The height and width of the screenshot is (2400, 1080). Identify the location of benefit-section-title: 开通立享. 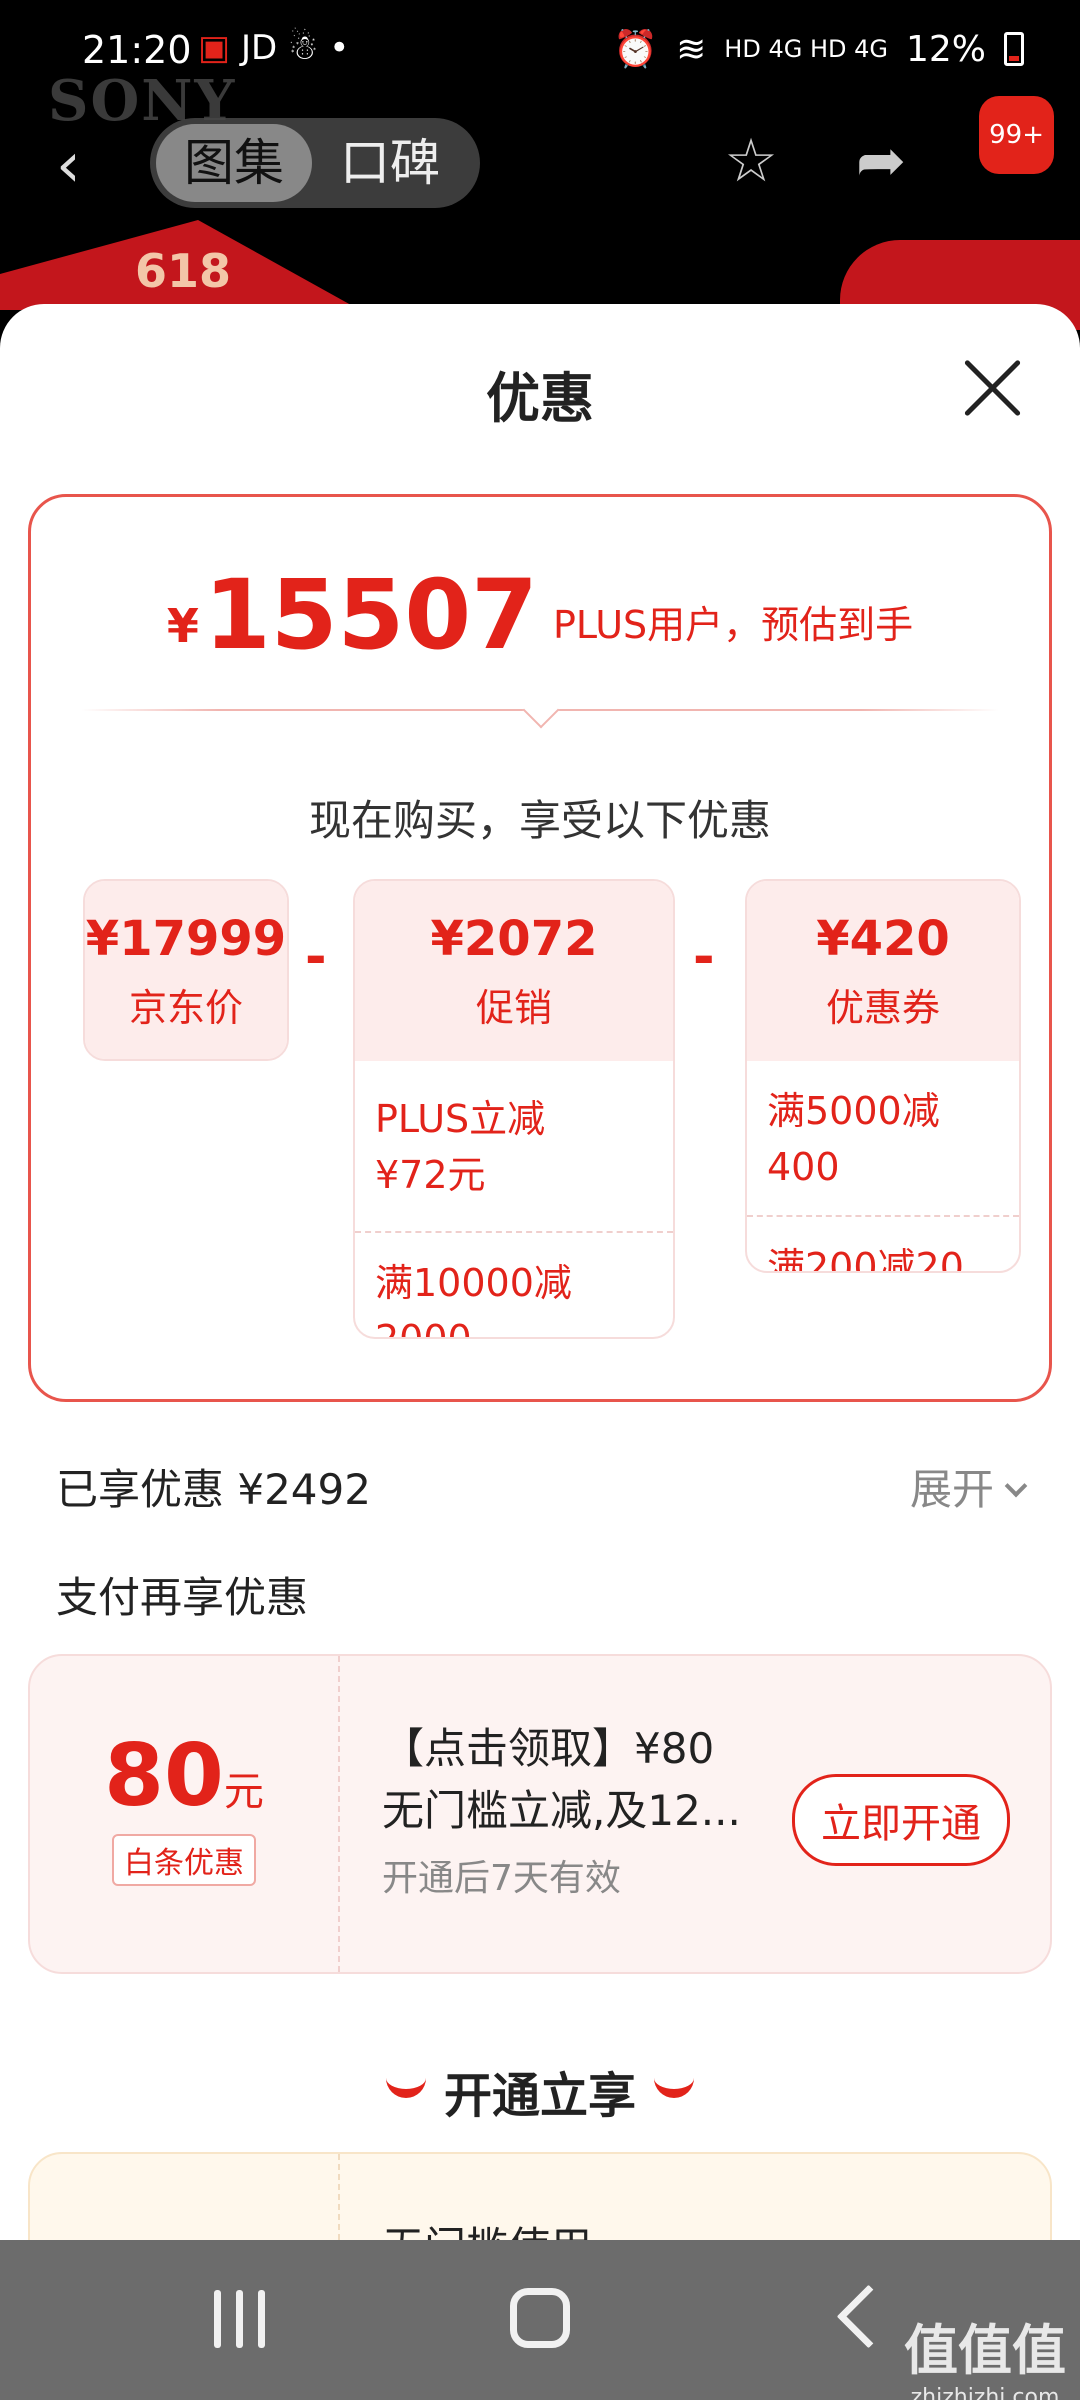
(540, 2091).